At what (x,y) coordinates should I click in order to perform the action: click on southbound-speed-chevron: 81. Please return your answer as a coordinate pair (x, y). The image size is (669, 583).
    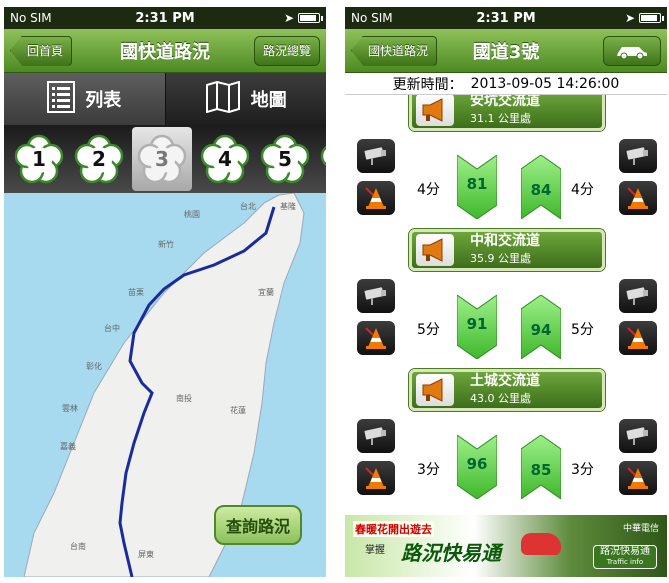
    Looking at the image, I should click on (477, 187).